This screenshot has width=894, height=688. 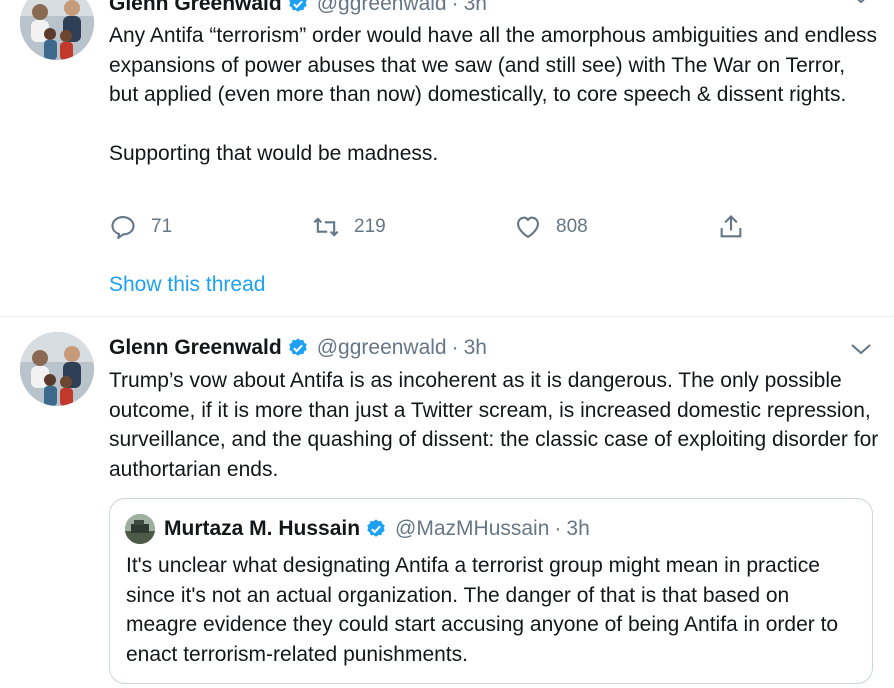 I want to click on retweet-count: 219, so click(x=370, y=226).